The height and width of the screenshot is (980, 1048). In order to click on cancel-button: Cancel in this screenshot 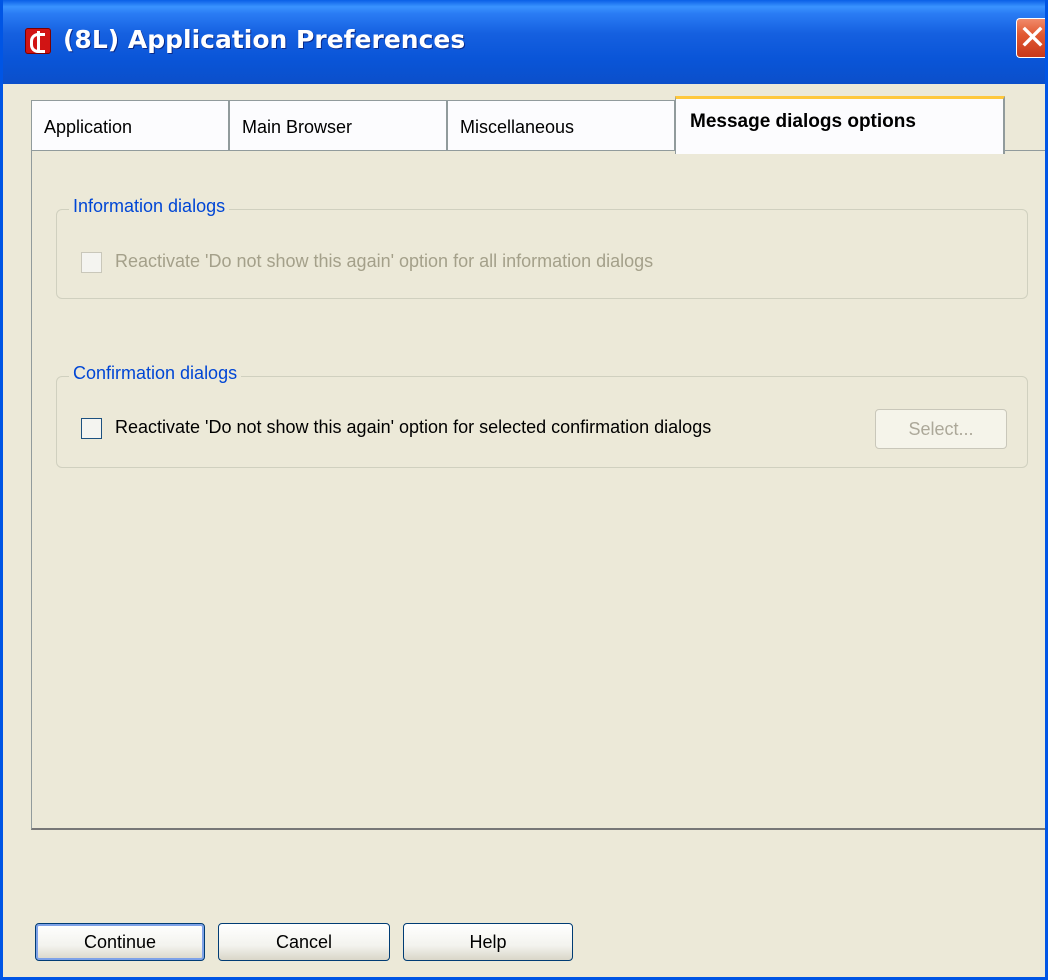, I will do `click(304, 942)`.